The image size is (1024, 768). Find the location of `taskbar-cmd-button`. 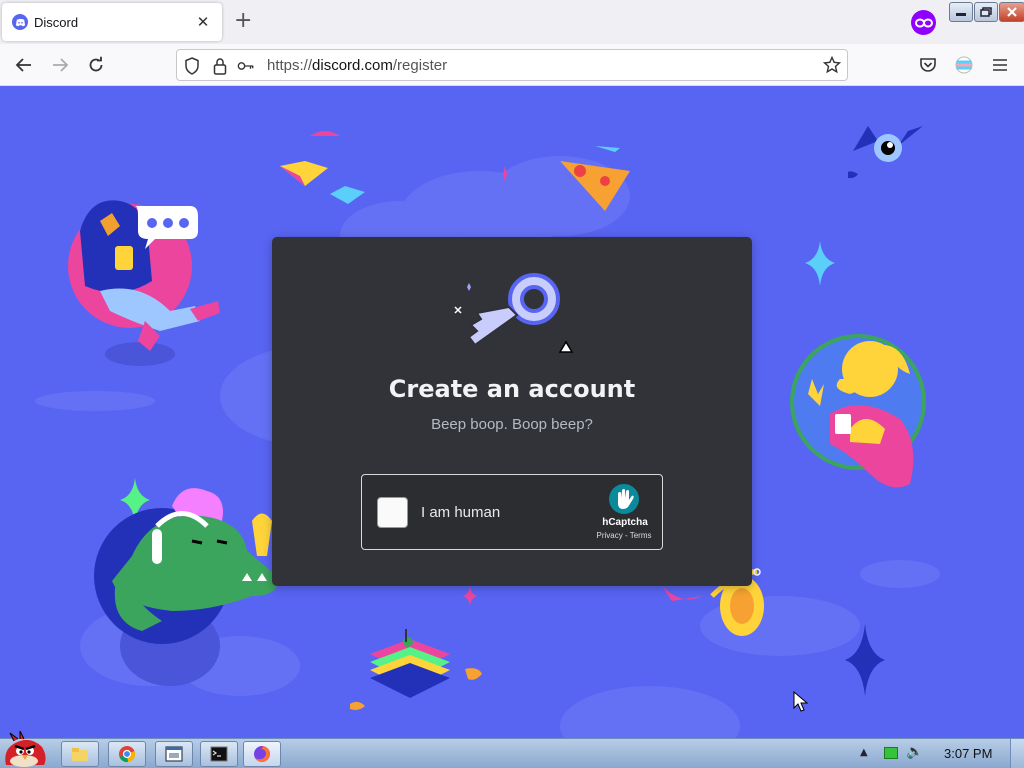

taskbar-cmd-button is located at coordinates (219, 754).